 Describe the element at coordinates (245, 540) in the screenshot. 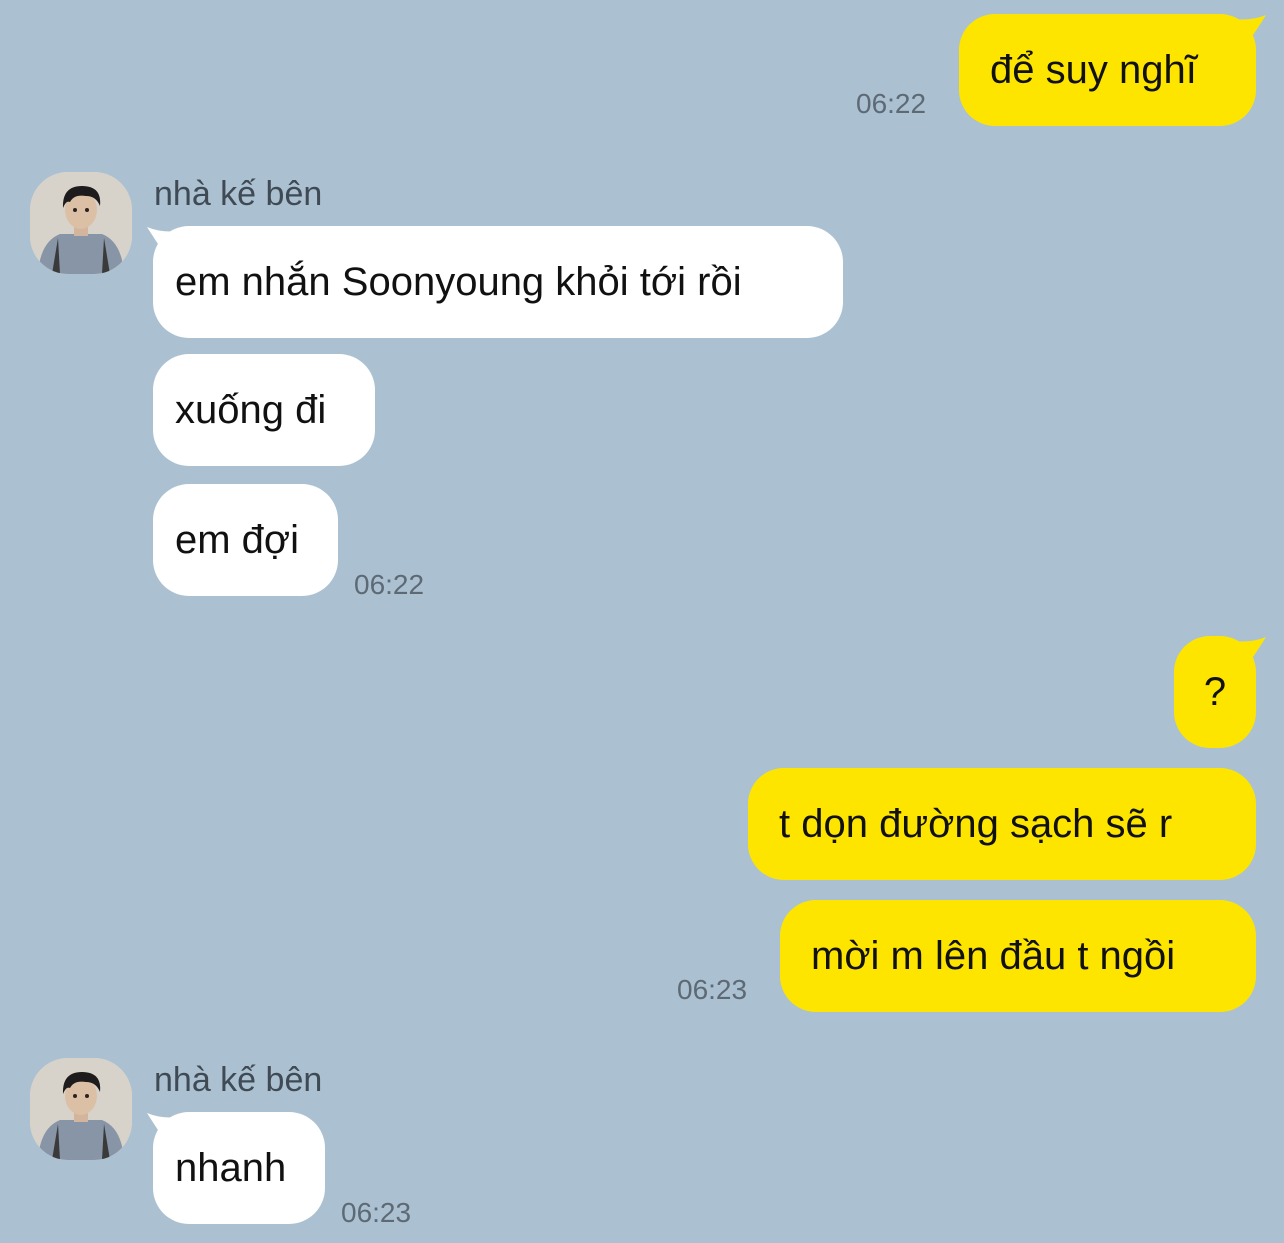

I see `incoming-message-bubble: em đợi` at that location.